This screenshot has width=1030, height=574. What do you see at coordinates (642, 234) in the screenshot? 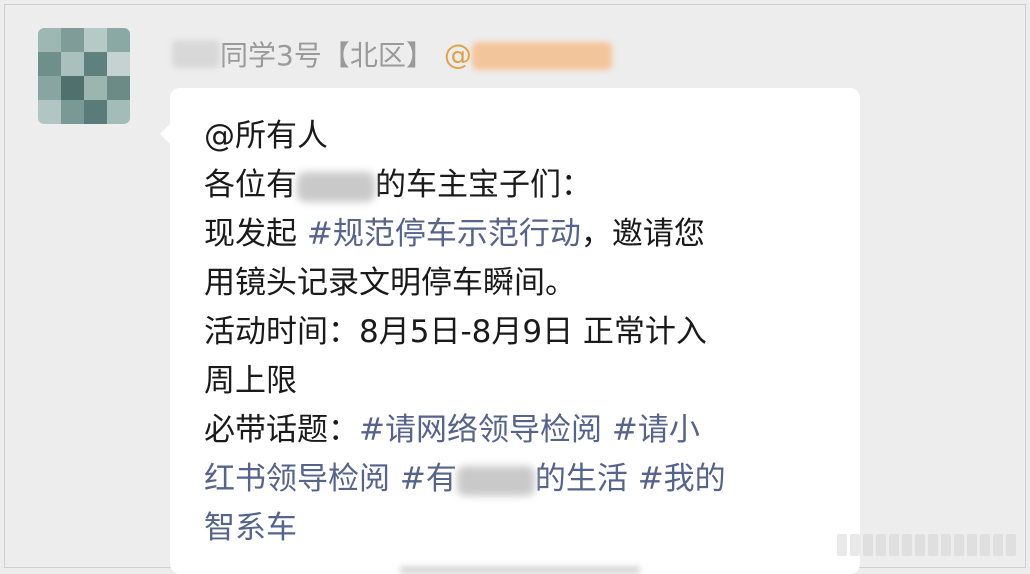
I see `text-fragment: ，邀请您` at bounding box center [642, 234].